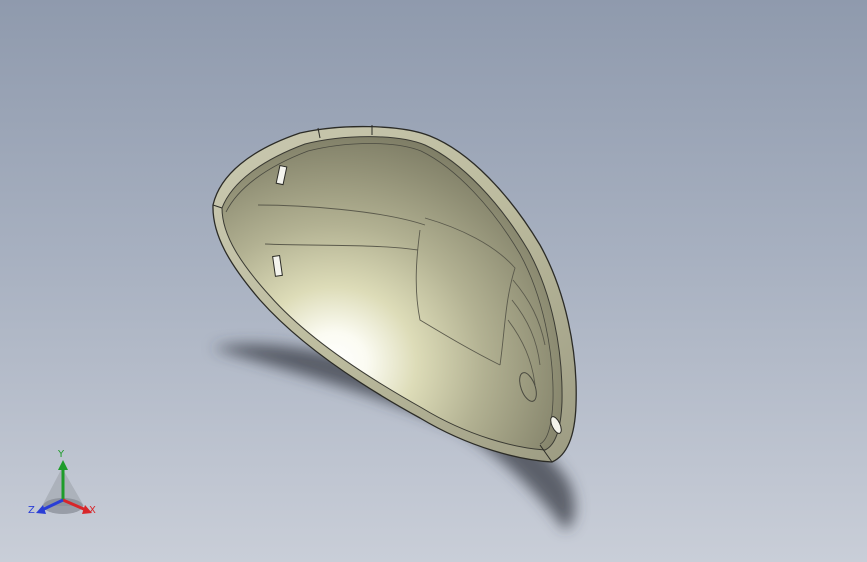 This screenshot has width=867, height=562. Describe the element at coordinates (92, 510) in the screenshot. I see `triad-x-label: X` at that location.